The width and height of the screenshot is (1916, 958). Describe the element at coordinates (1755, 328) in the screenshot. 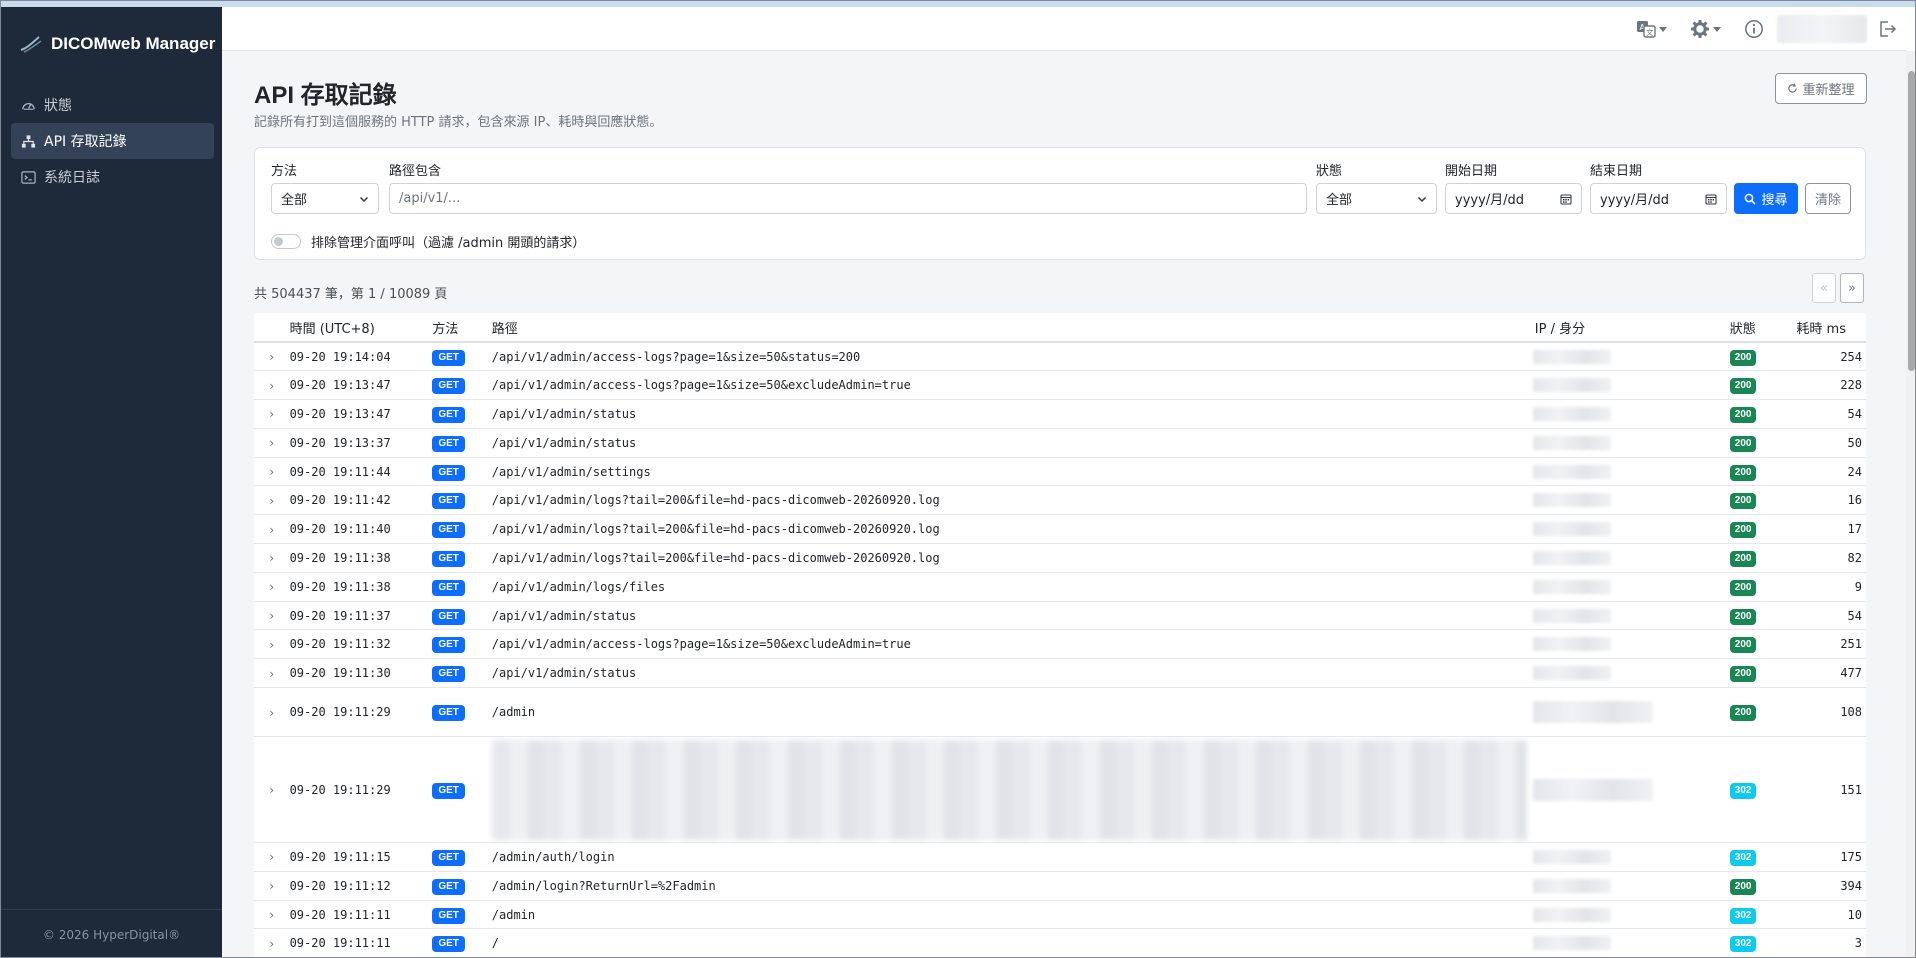

I see `header-status: 狀態` at that location.